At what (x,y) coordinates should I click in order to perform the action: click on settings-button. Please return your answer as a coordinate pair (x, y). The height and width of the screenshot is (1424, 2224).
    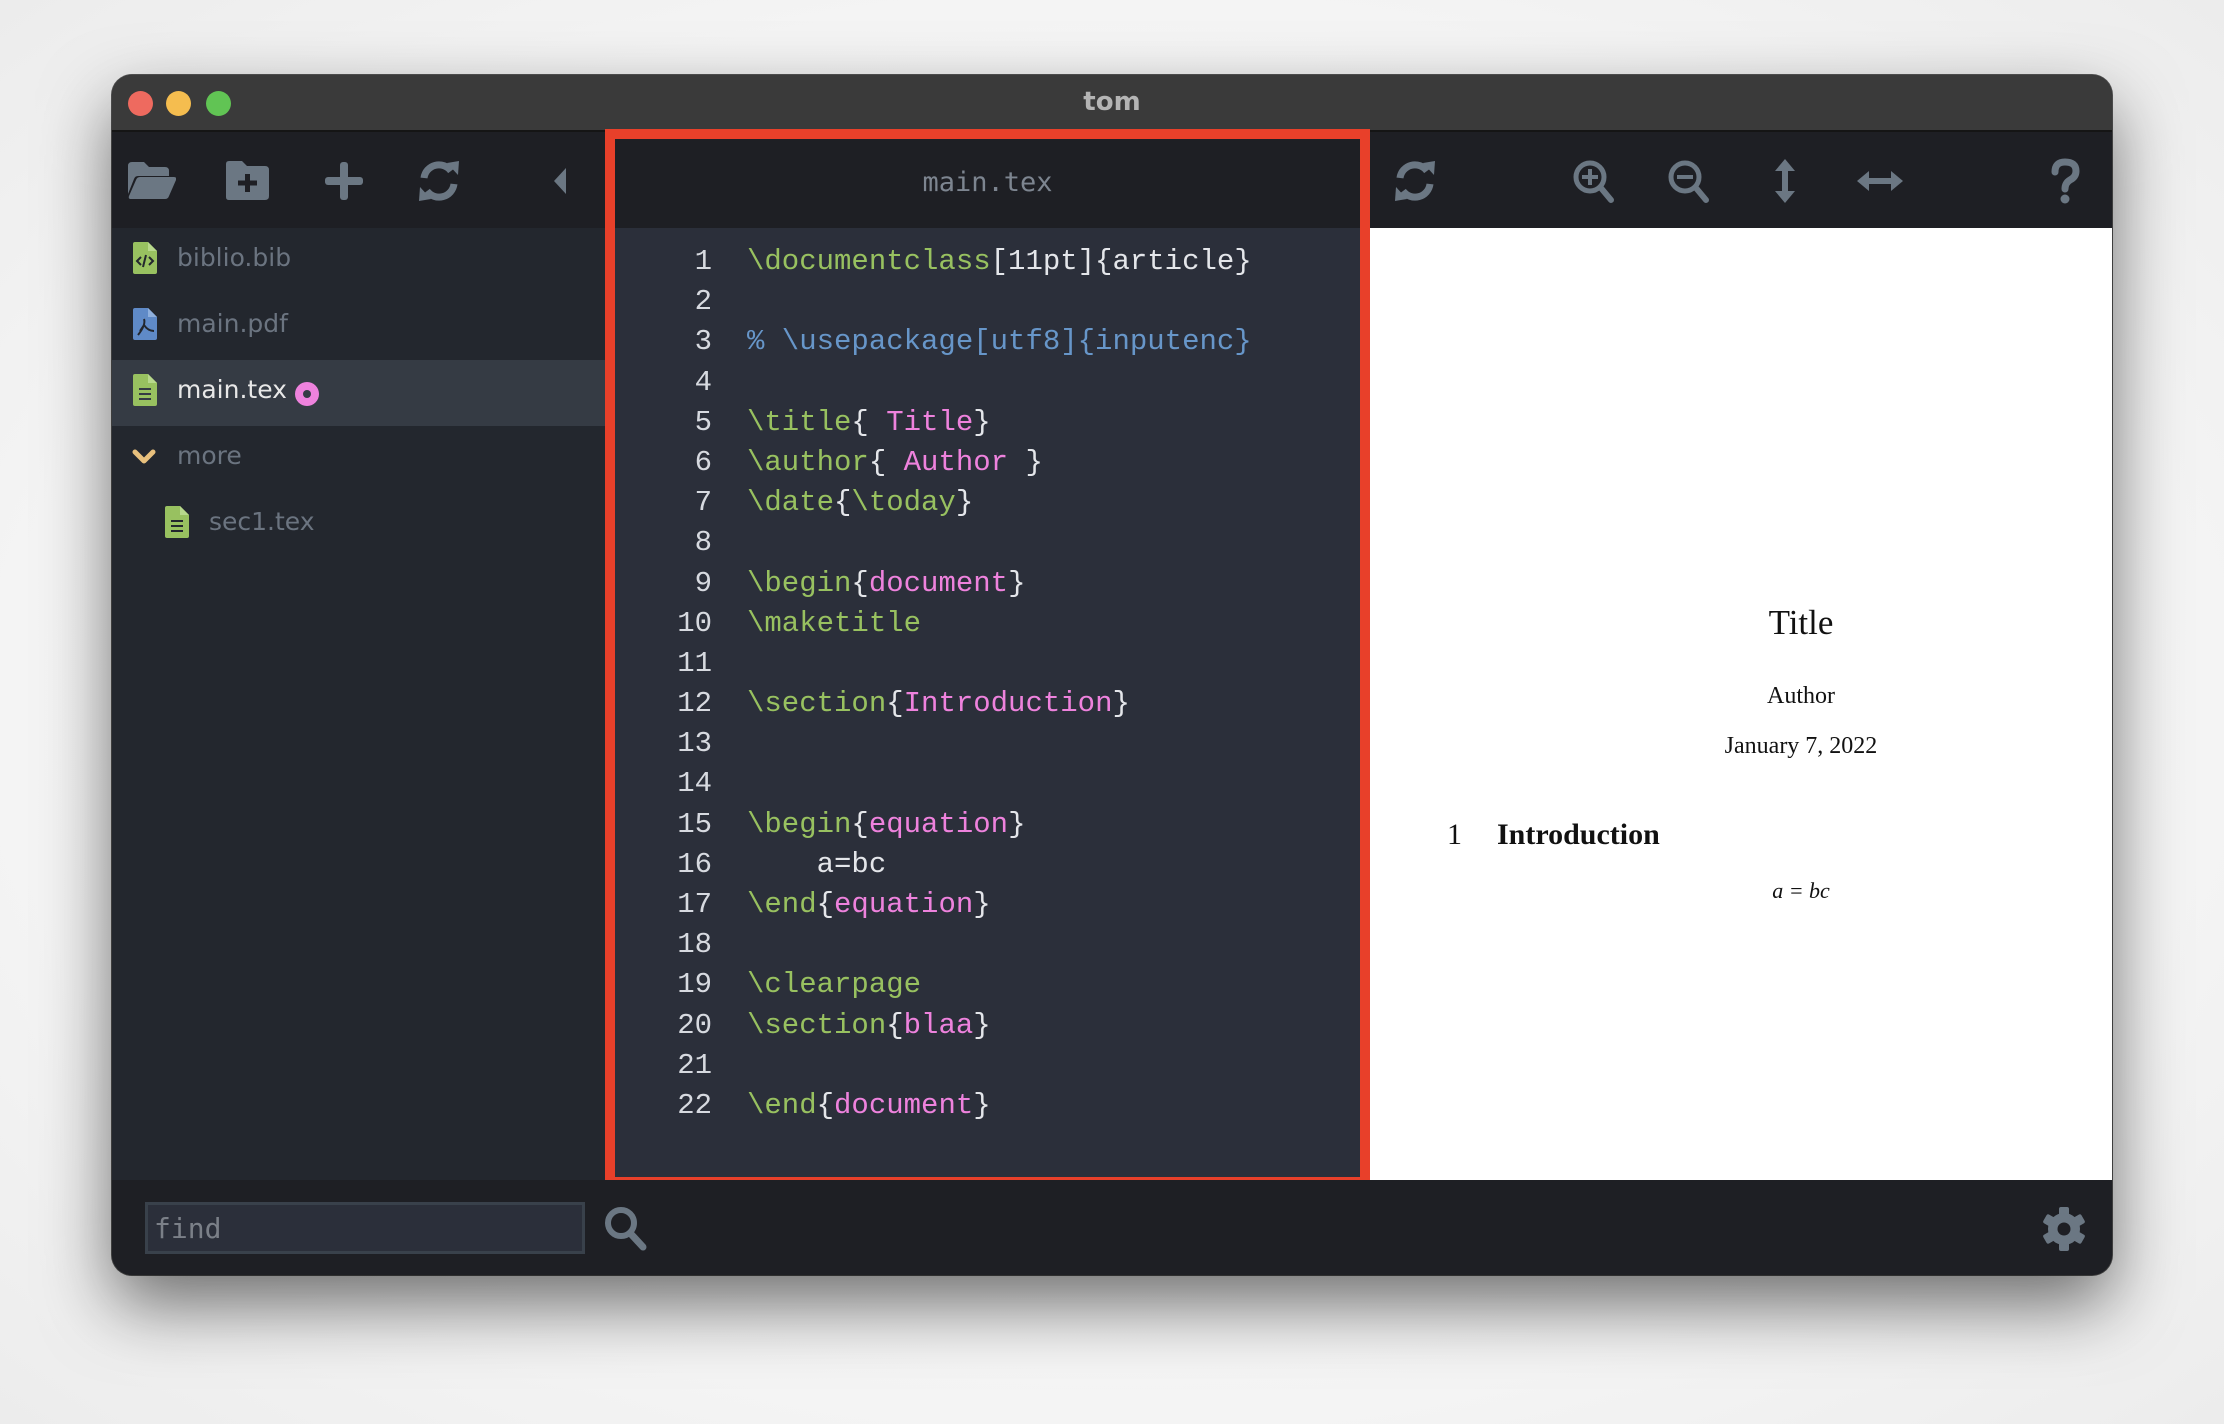
    Looking at the image, I should click on (2064, 1229).